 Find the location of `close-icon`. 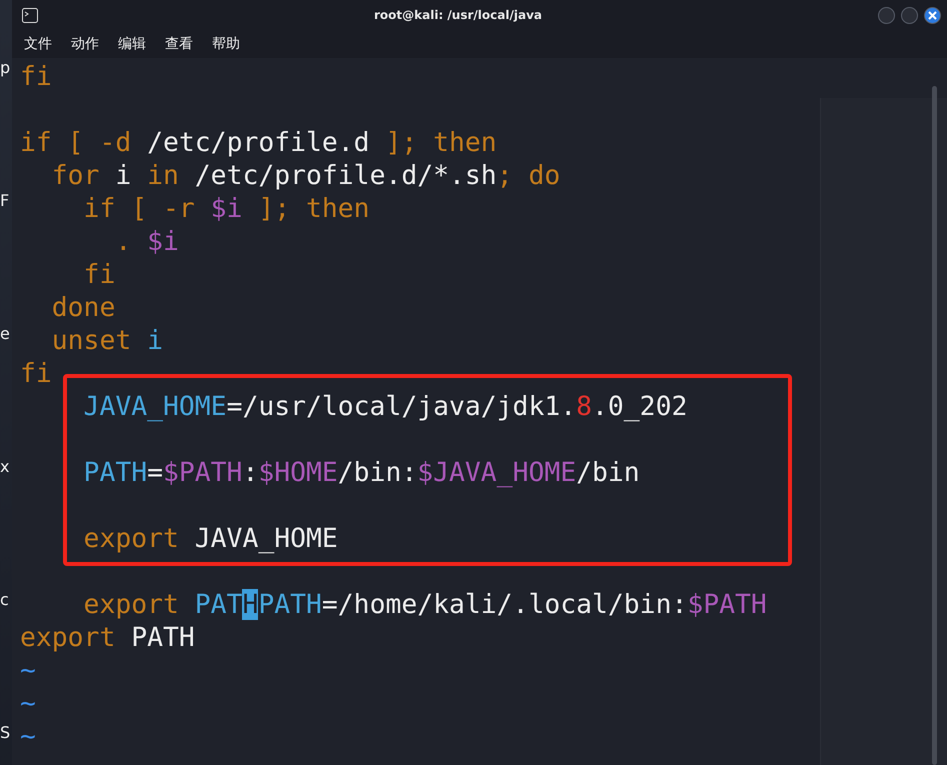

close-icon is located at coordinates (932, 15).